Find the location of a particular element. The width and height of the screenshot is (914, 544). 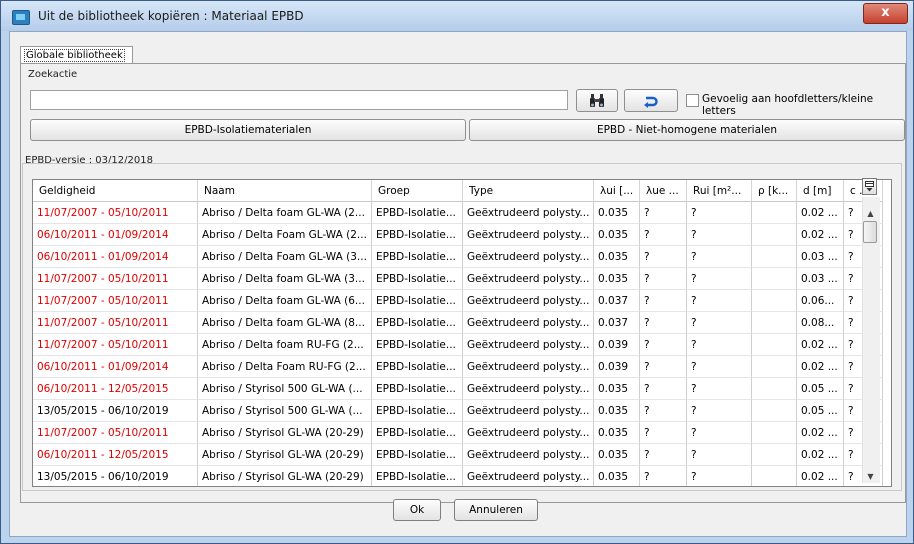

binoculars-icon is located at coordinates (597, 100).